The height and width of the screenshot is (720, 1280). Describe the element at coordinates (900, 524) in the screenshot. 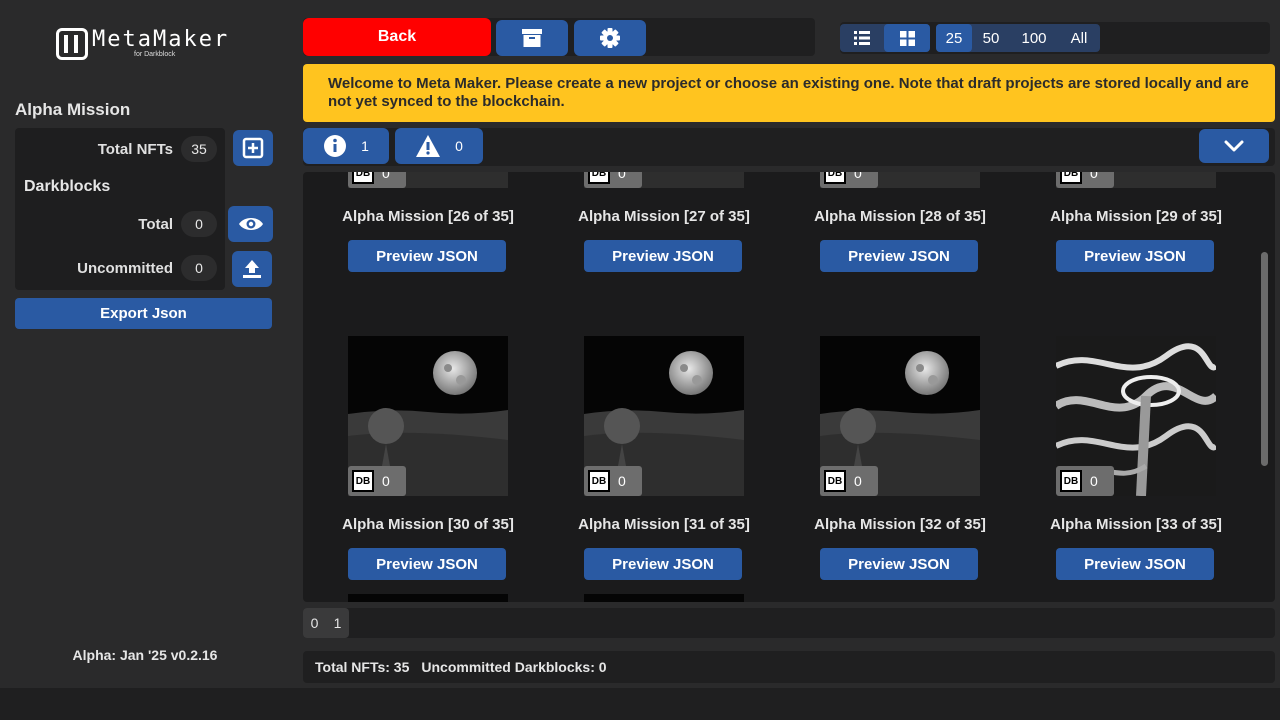

I see `nft-title: Alpha Mission [32 of 35]` at that location.